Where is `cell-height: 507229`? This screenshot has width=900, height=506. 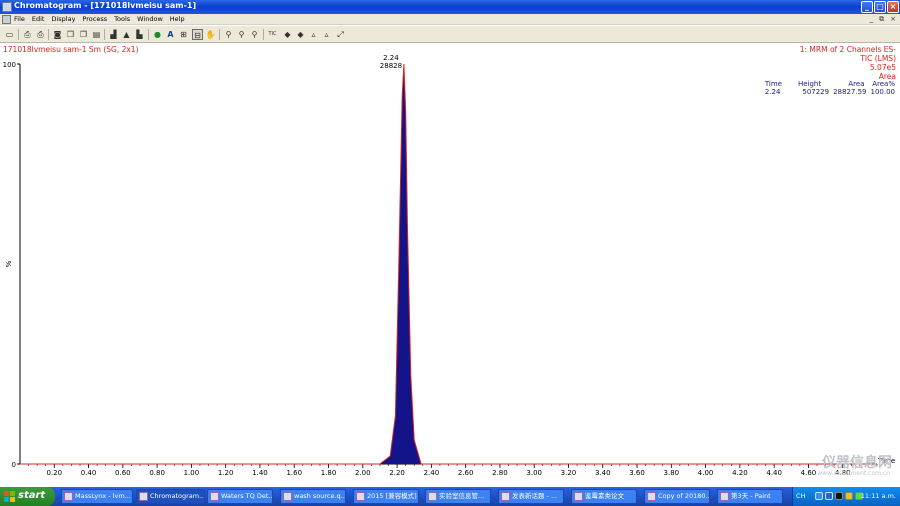 cell-height: 507229 is located at coordinates (816, 92).